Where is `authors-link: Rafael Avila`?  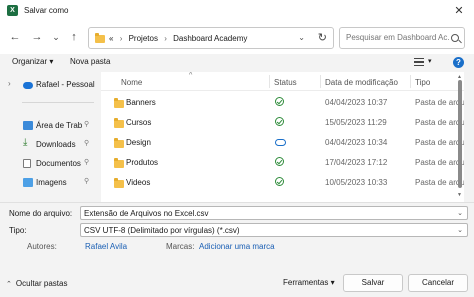 authors-link: Rafael Avila is located at coordinates (106, 246).